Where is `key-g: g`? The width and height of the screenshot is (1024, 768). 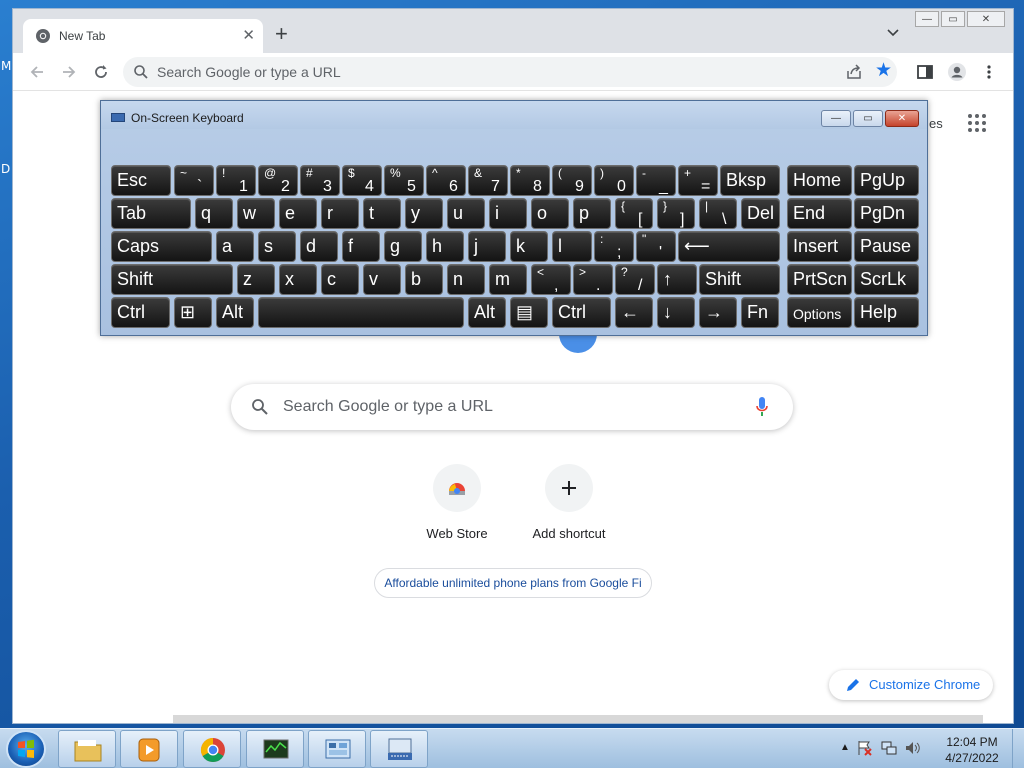 key-g: g is located at coordinates (403, 246).